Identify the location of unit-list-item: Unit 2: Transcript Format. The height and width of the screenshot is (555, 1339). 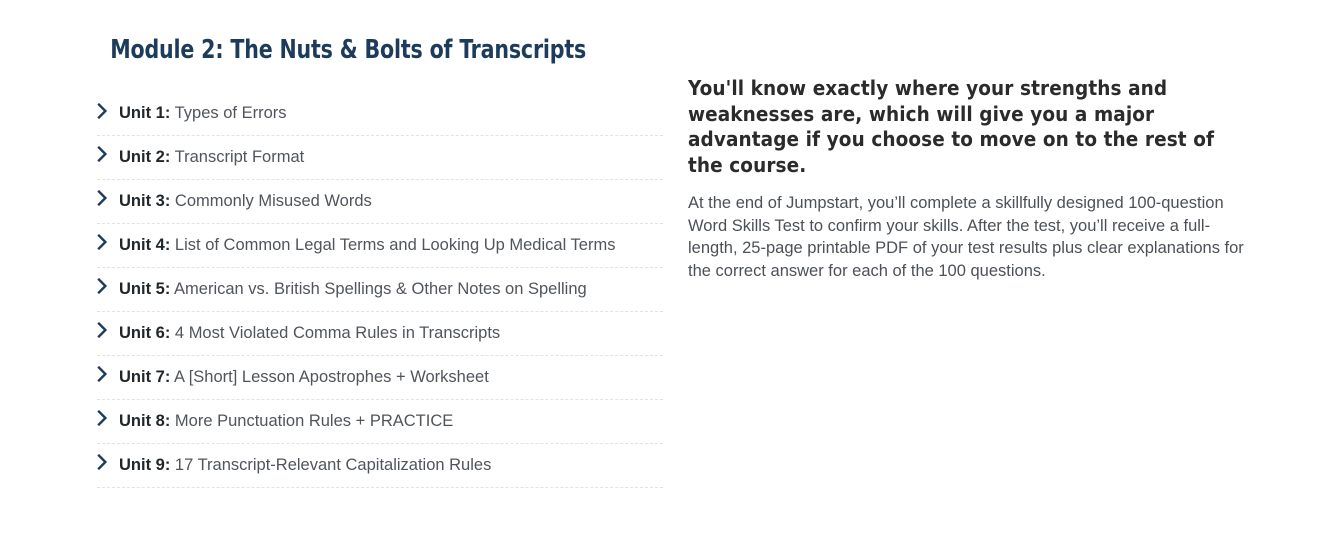
(380, 158).